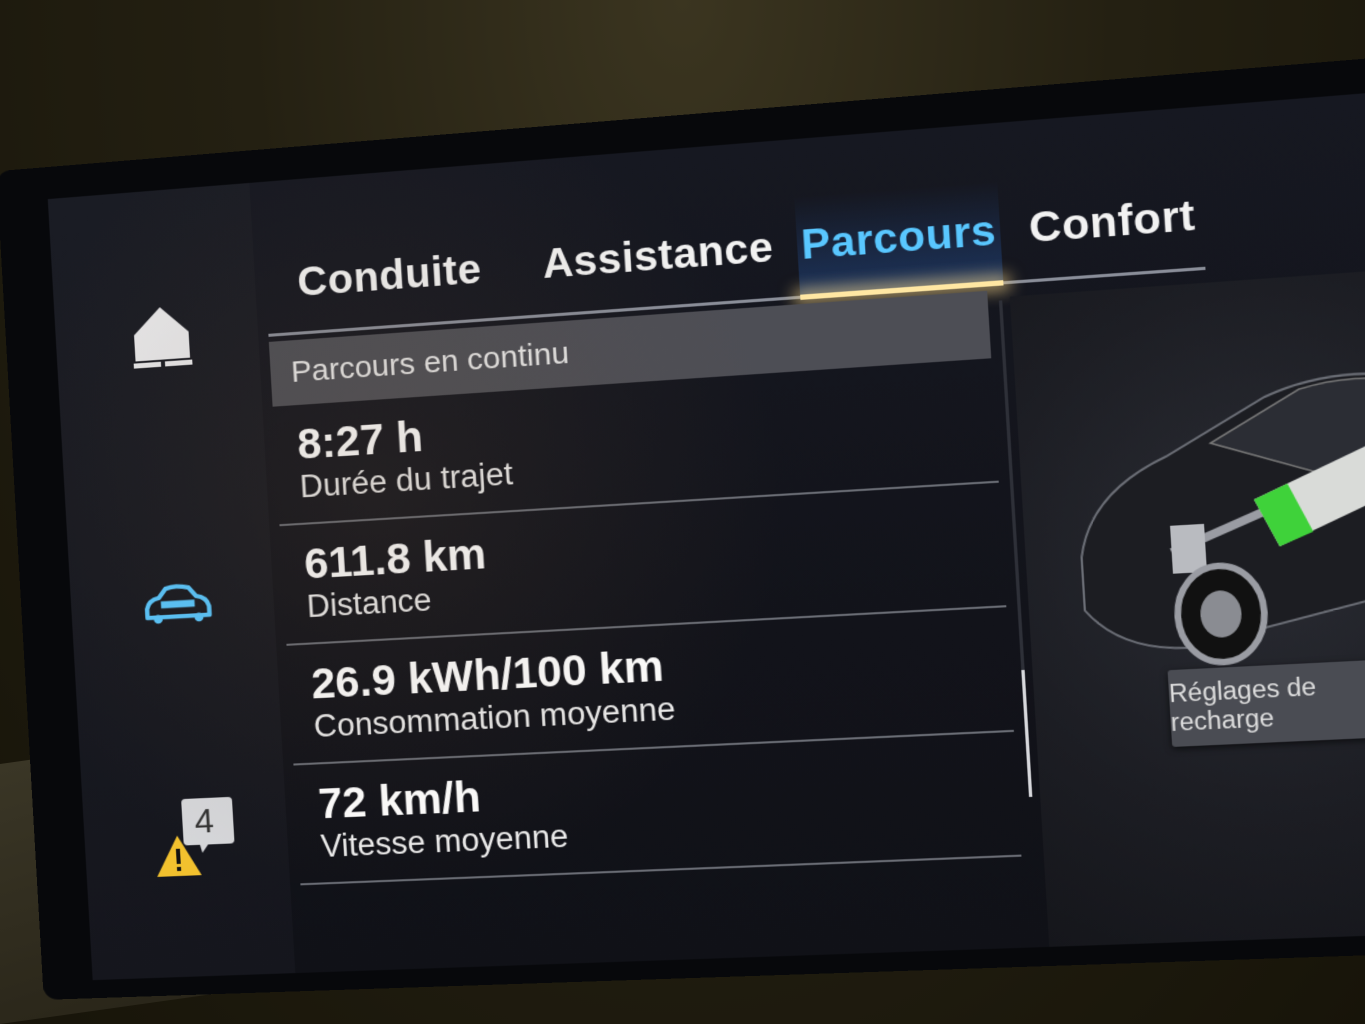 This screenshot has height=1024, width=1365. Describe the element at coordinates (1027, 733) in the screenshot. I see `scrollbar-thumb` at that location.